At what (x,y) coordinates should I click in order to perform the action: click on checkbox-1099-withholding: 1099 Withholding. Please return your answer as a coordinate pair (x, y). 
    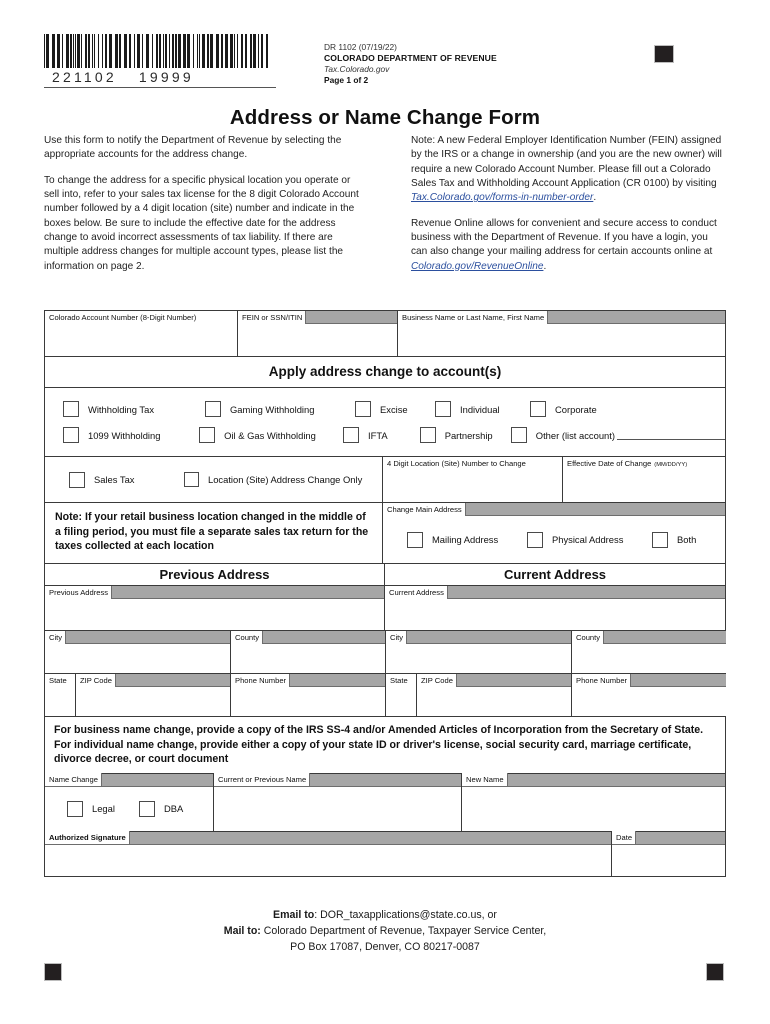
    Looking at the image, I should click on (131, 435).